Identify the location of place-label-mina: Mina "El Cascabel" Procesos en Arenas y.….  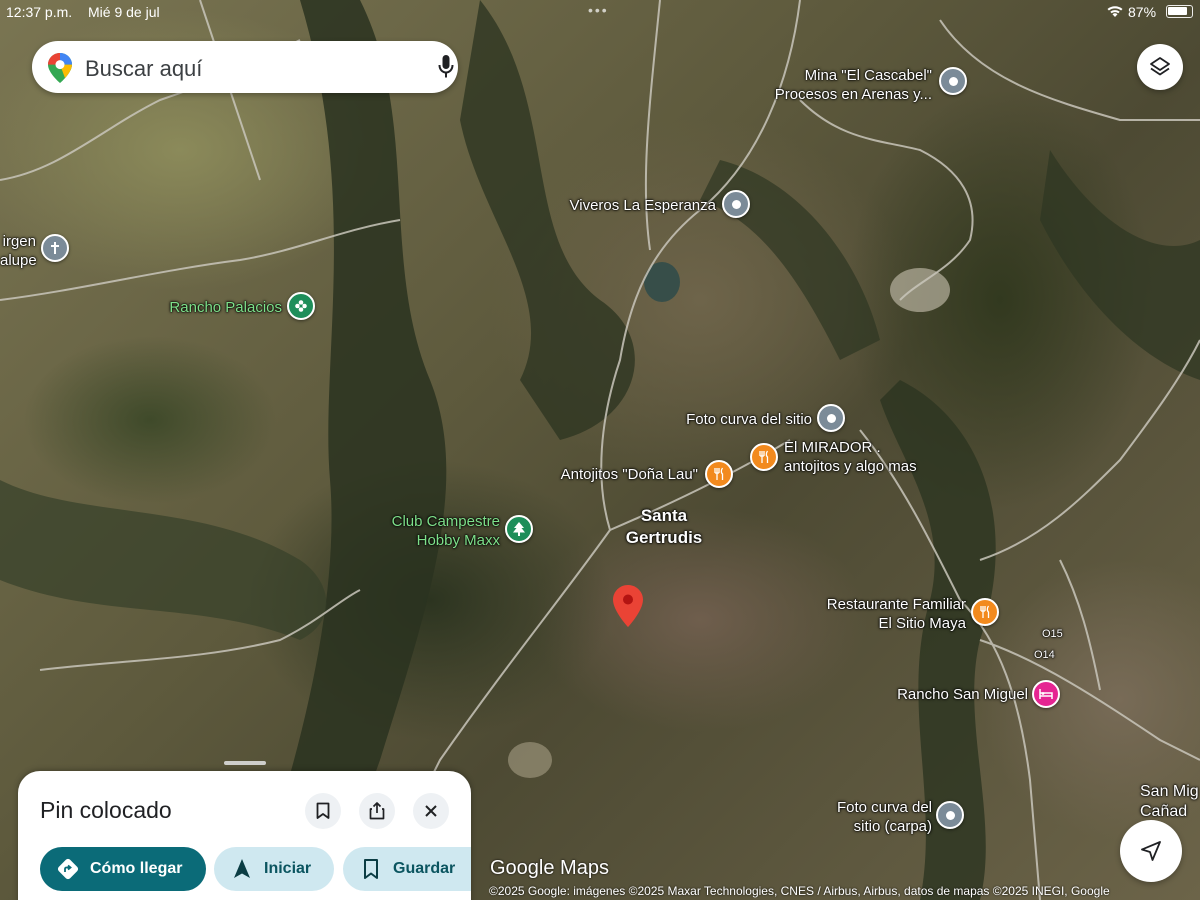
(846, 85).